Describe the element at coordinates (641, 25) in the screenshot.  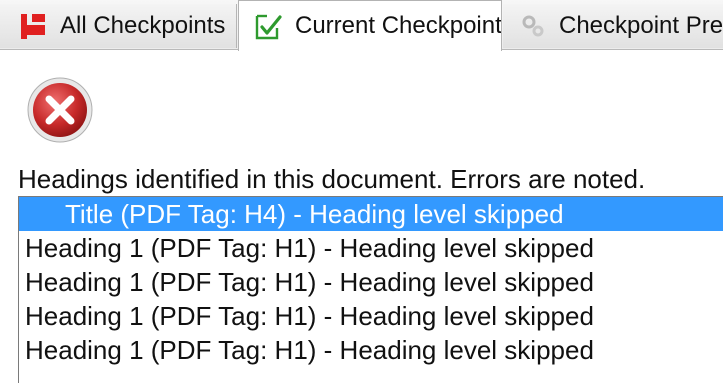
I see `tab-label: Checkpoint Pre` at that location.